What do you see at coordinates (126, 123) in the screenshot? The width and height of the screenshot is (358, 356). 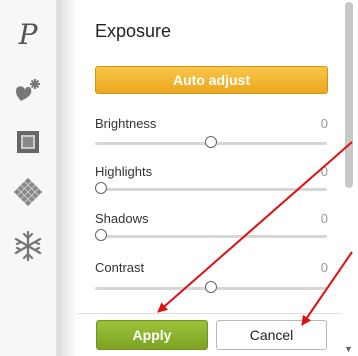 I see `brightness-label: Brightness` at bounding box center [126, 123].